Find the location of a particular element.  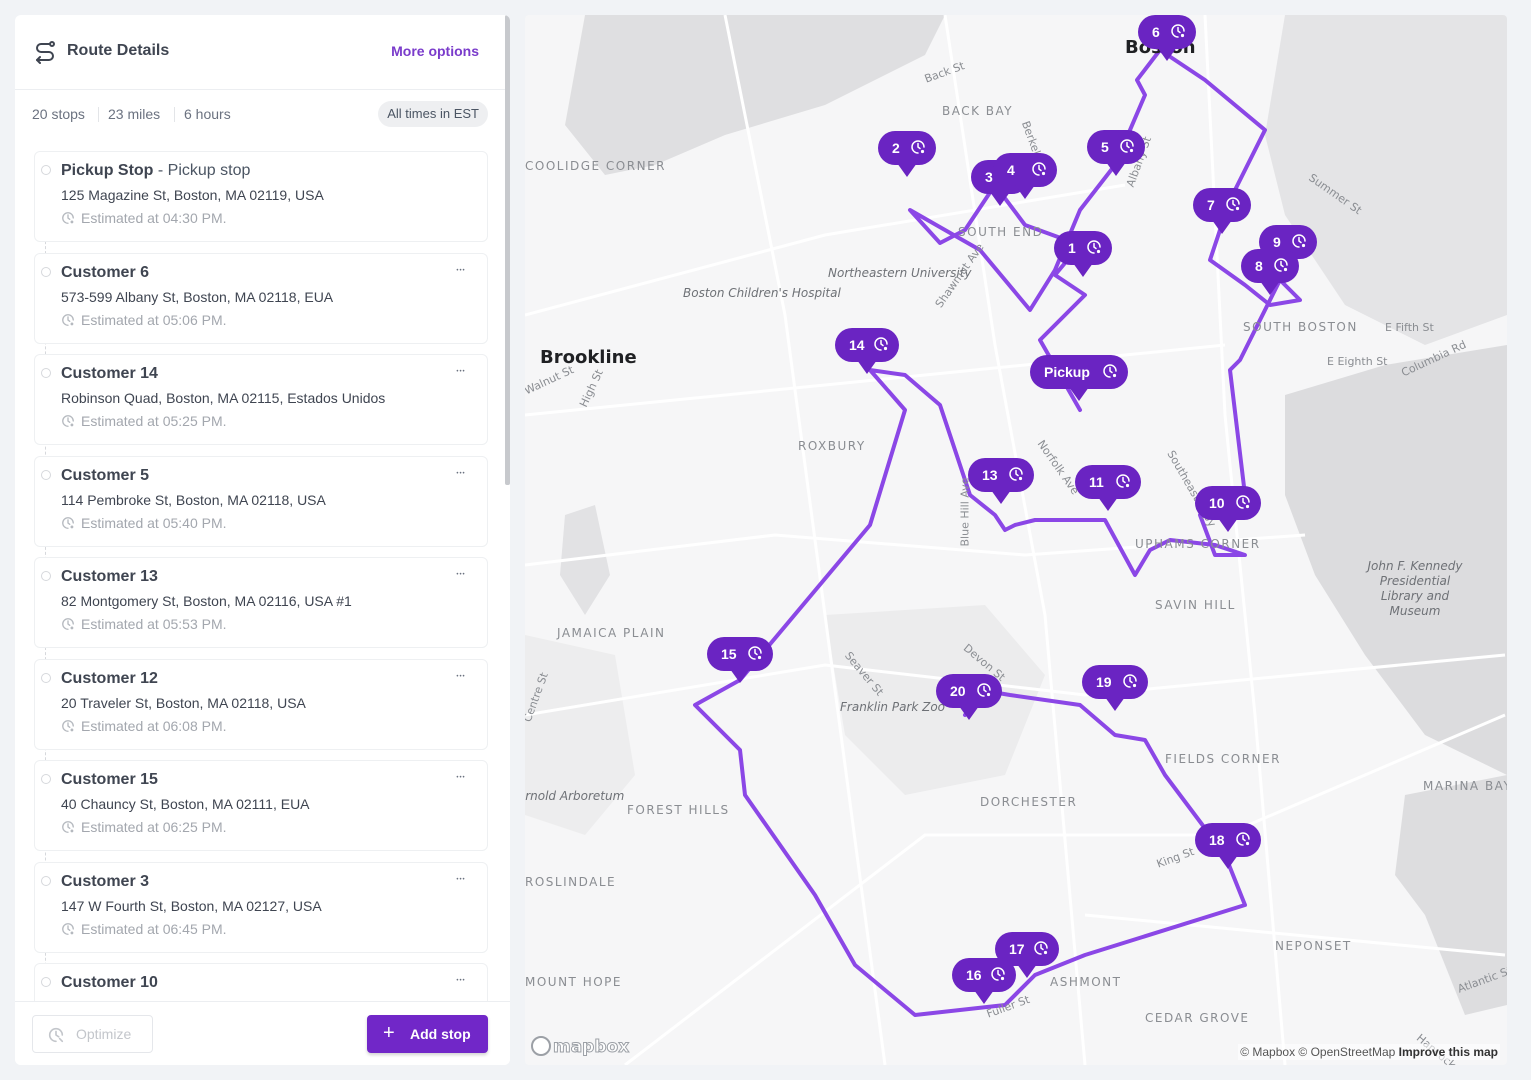

optimize-button: Optimize is located at coordinates (92, 1034).